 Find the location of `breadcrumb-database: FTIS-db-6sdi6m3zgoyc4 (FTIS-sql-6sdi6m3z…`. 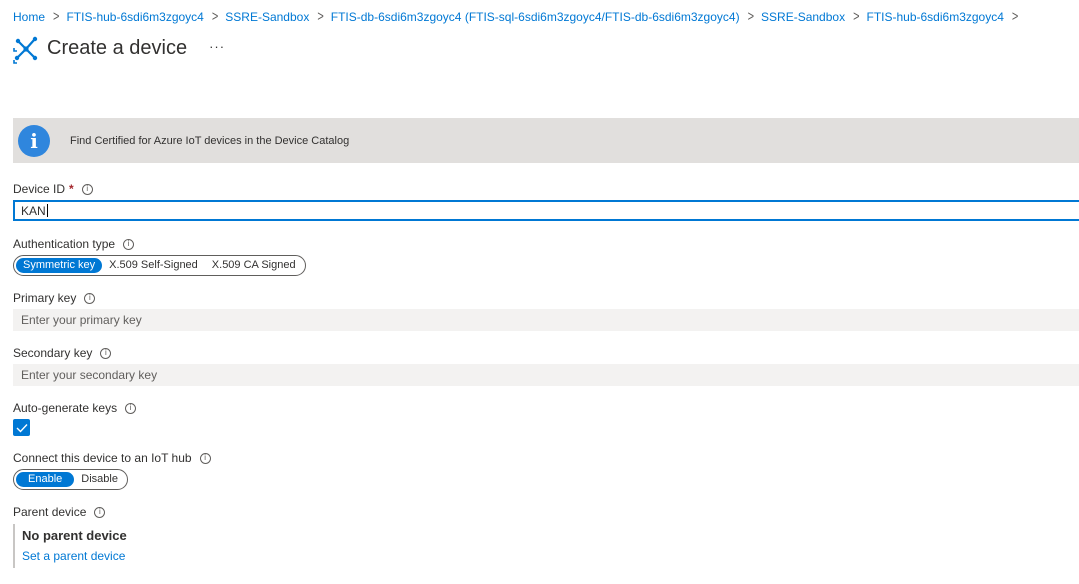

breadcrumb-database: FTIS-db-6sdi6m3zgoyc4 (FTIS-sql-6sdi6m3z… is located at coordinates (535, 17).